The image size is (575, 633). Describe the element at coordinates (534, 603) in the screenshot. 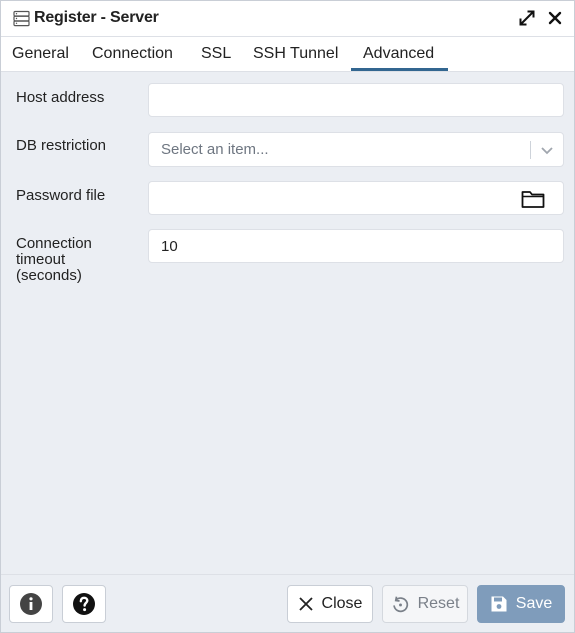

I see `save-button-label: Save` at that location.